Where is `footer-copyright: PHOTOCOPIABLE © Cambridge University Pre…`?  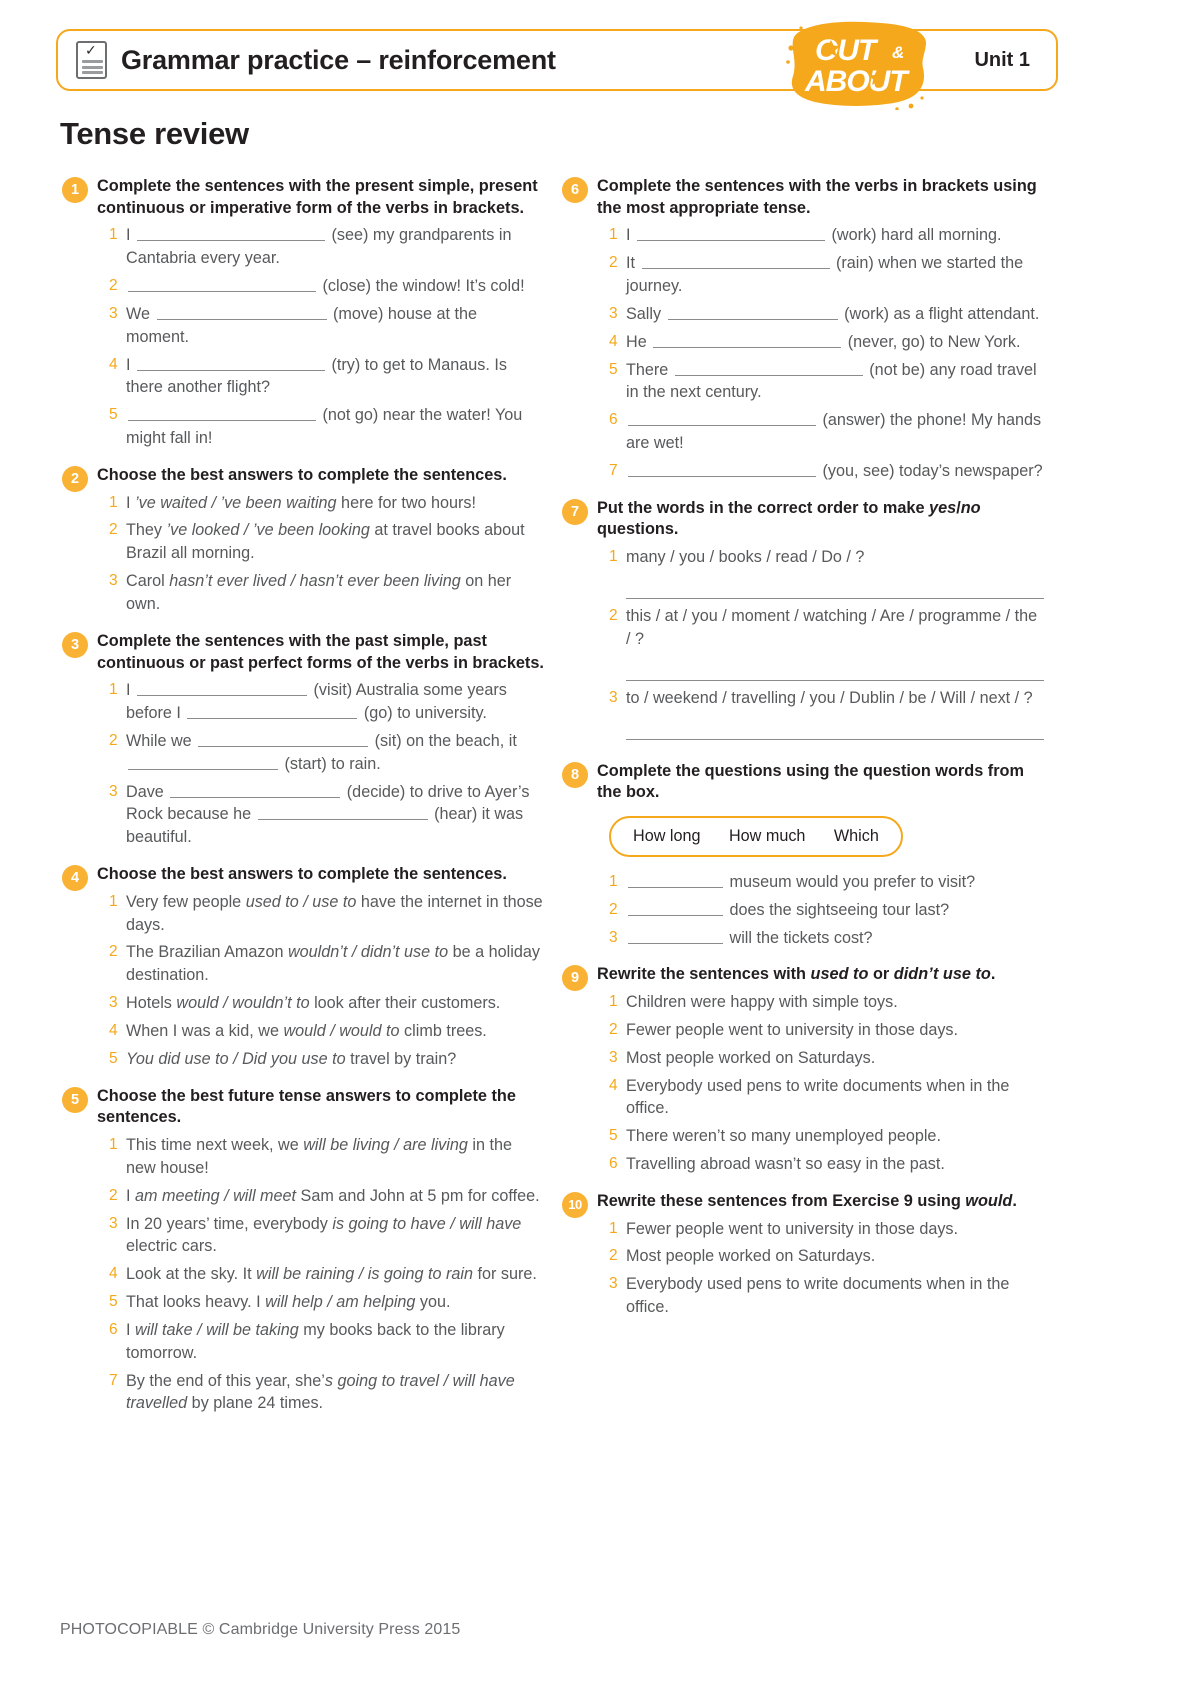
footer-copyright: PHOTOCOPIABLE © Cambridge University Pre… is located at coordinates (260, 1629).